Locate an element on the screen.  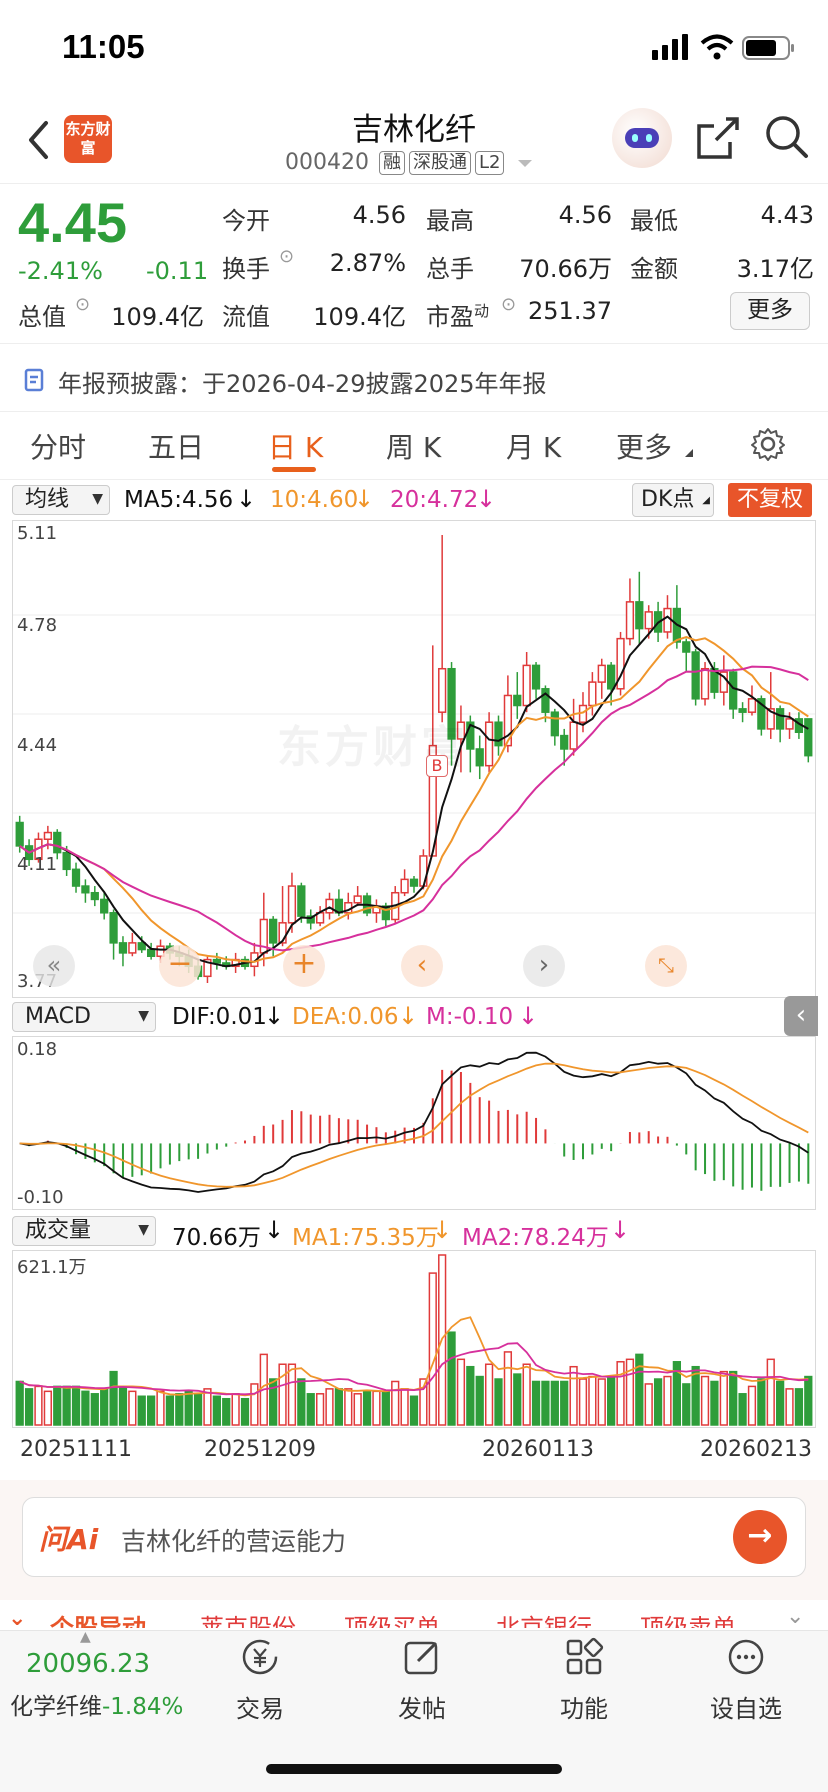
expand-chevron-icon: ⌄ is located at coordinates (795, 1616).